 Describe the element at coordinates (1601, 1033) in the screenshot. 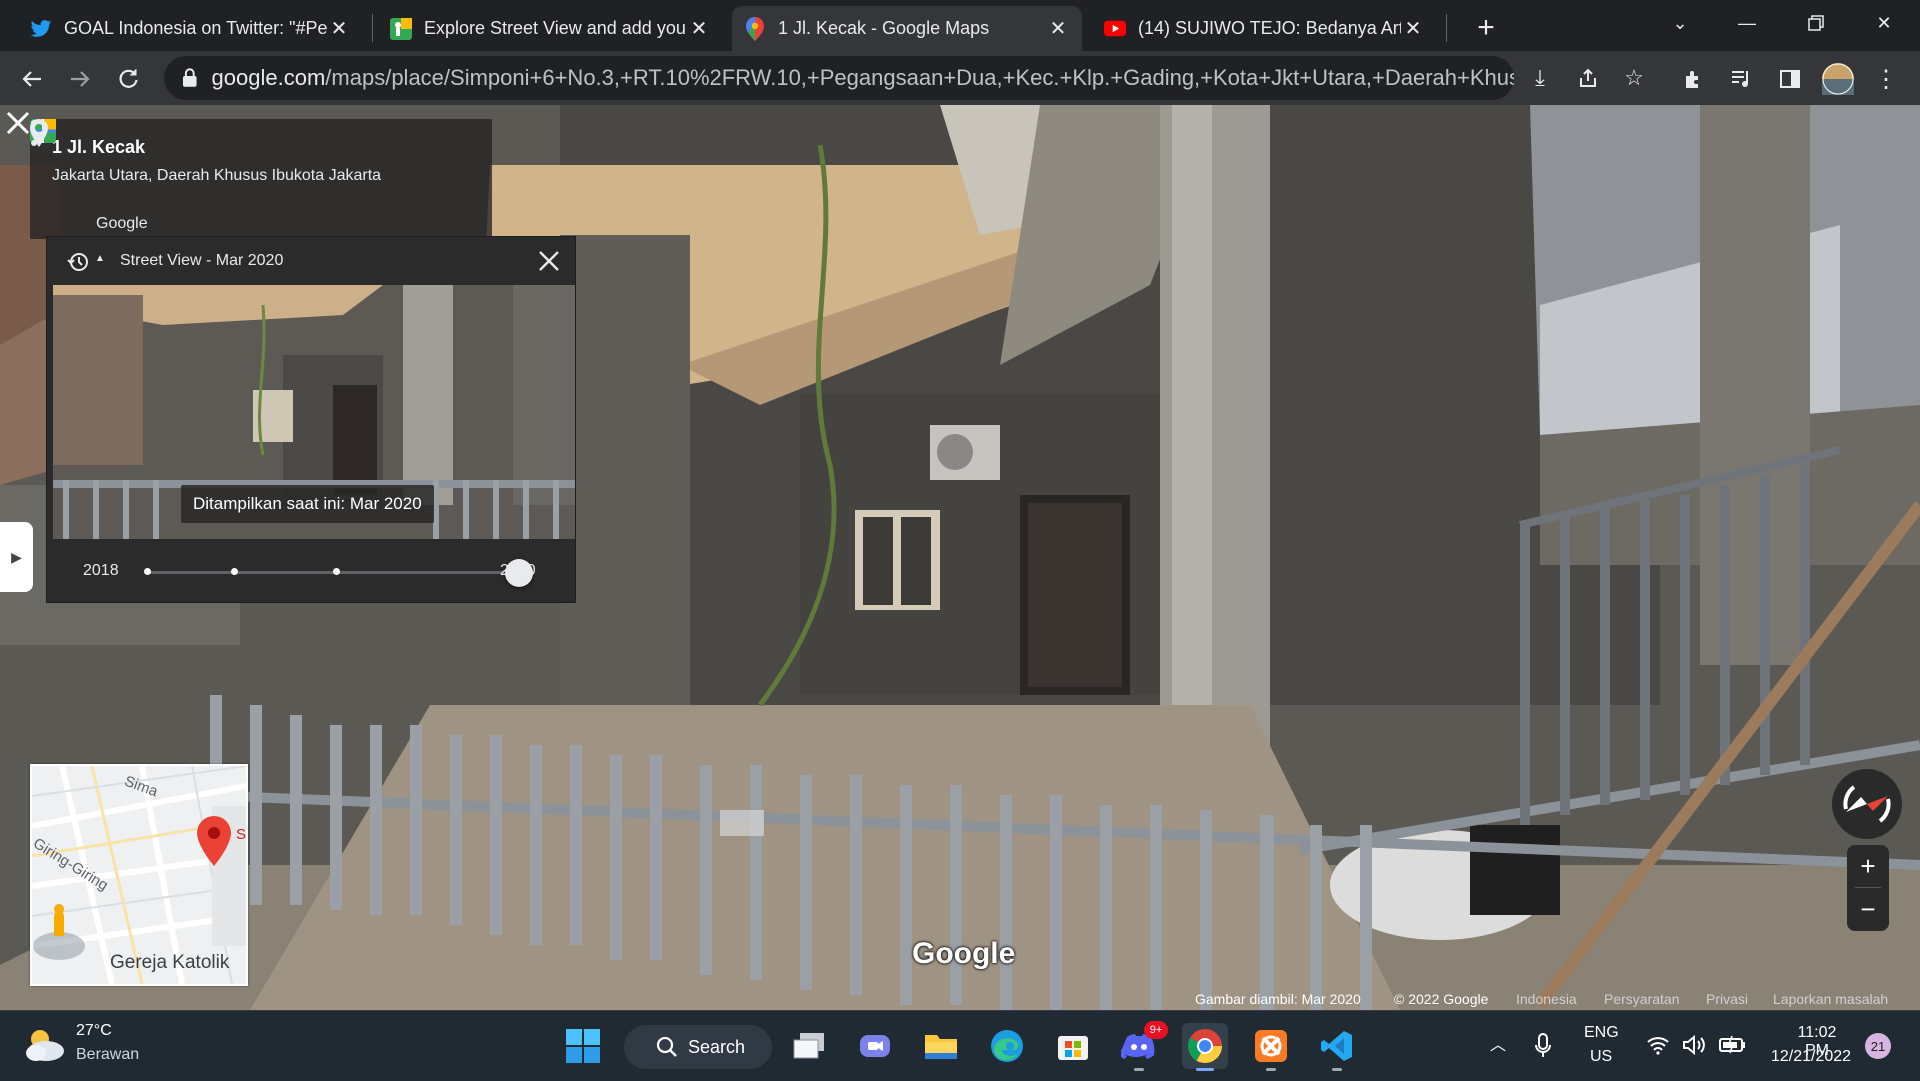

I see `language-indicator: ENG` at that location.